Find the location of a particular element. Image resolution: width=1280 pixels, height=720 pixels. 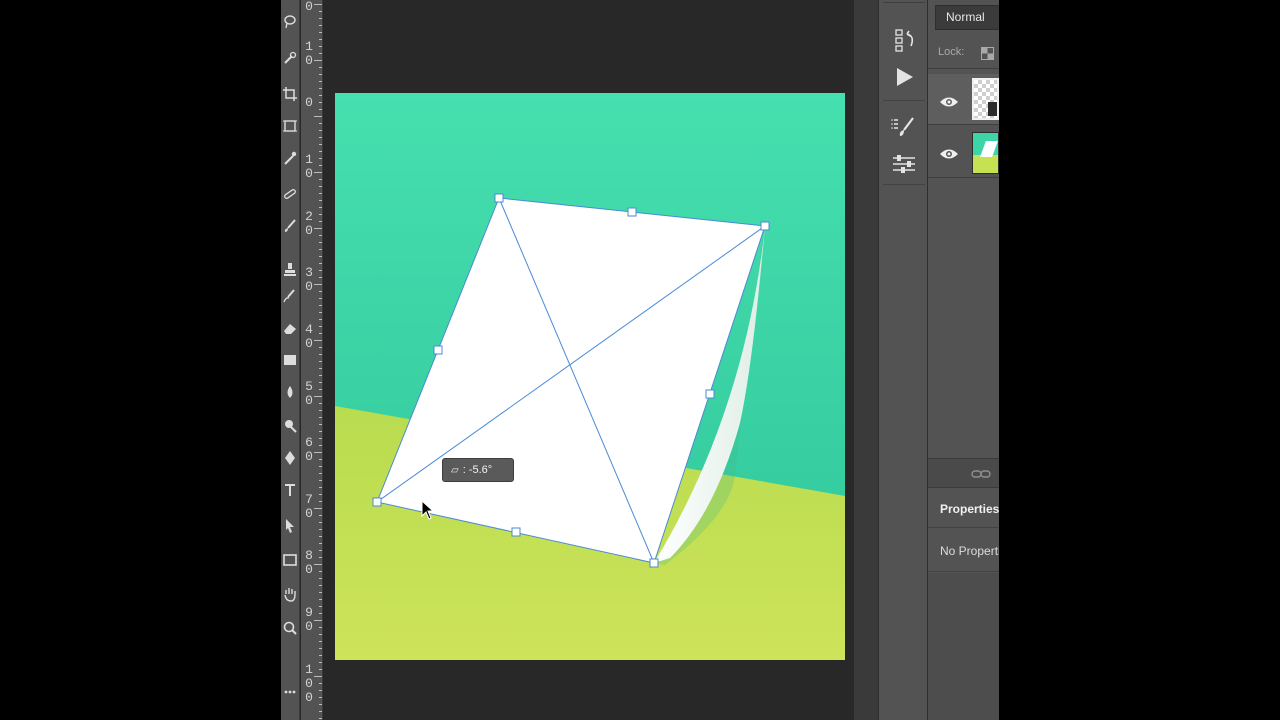

mouse-cursor-icon is located at coordinates (428, 510).